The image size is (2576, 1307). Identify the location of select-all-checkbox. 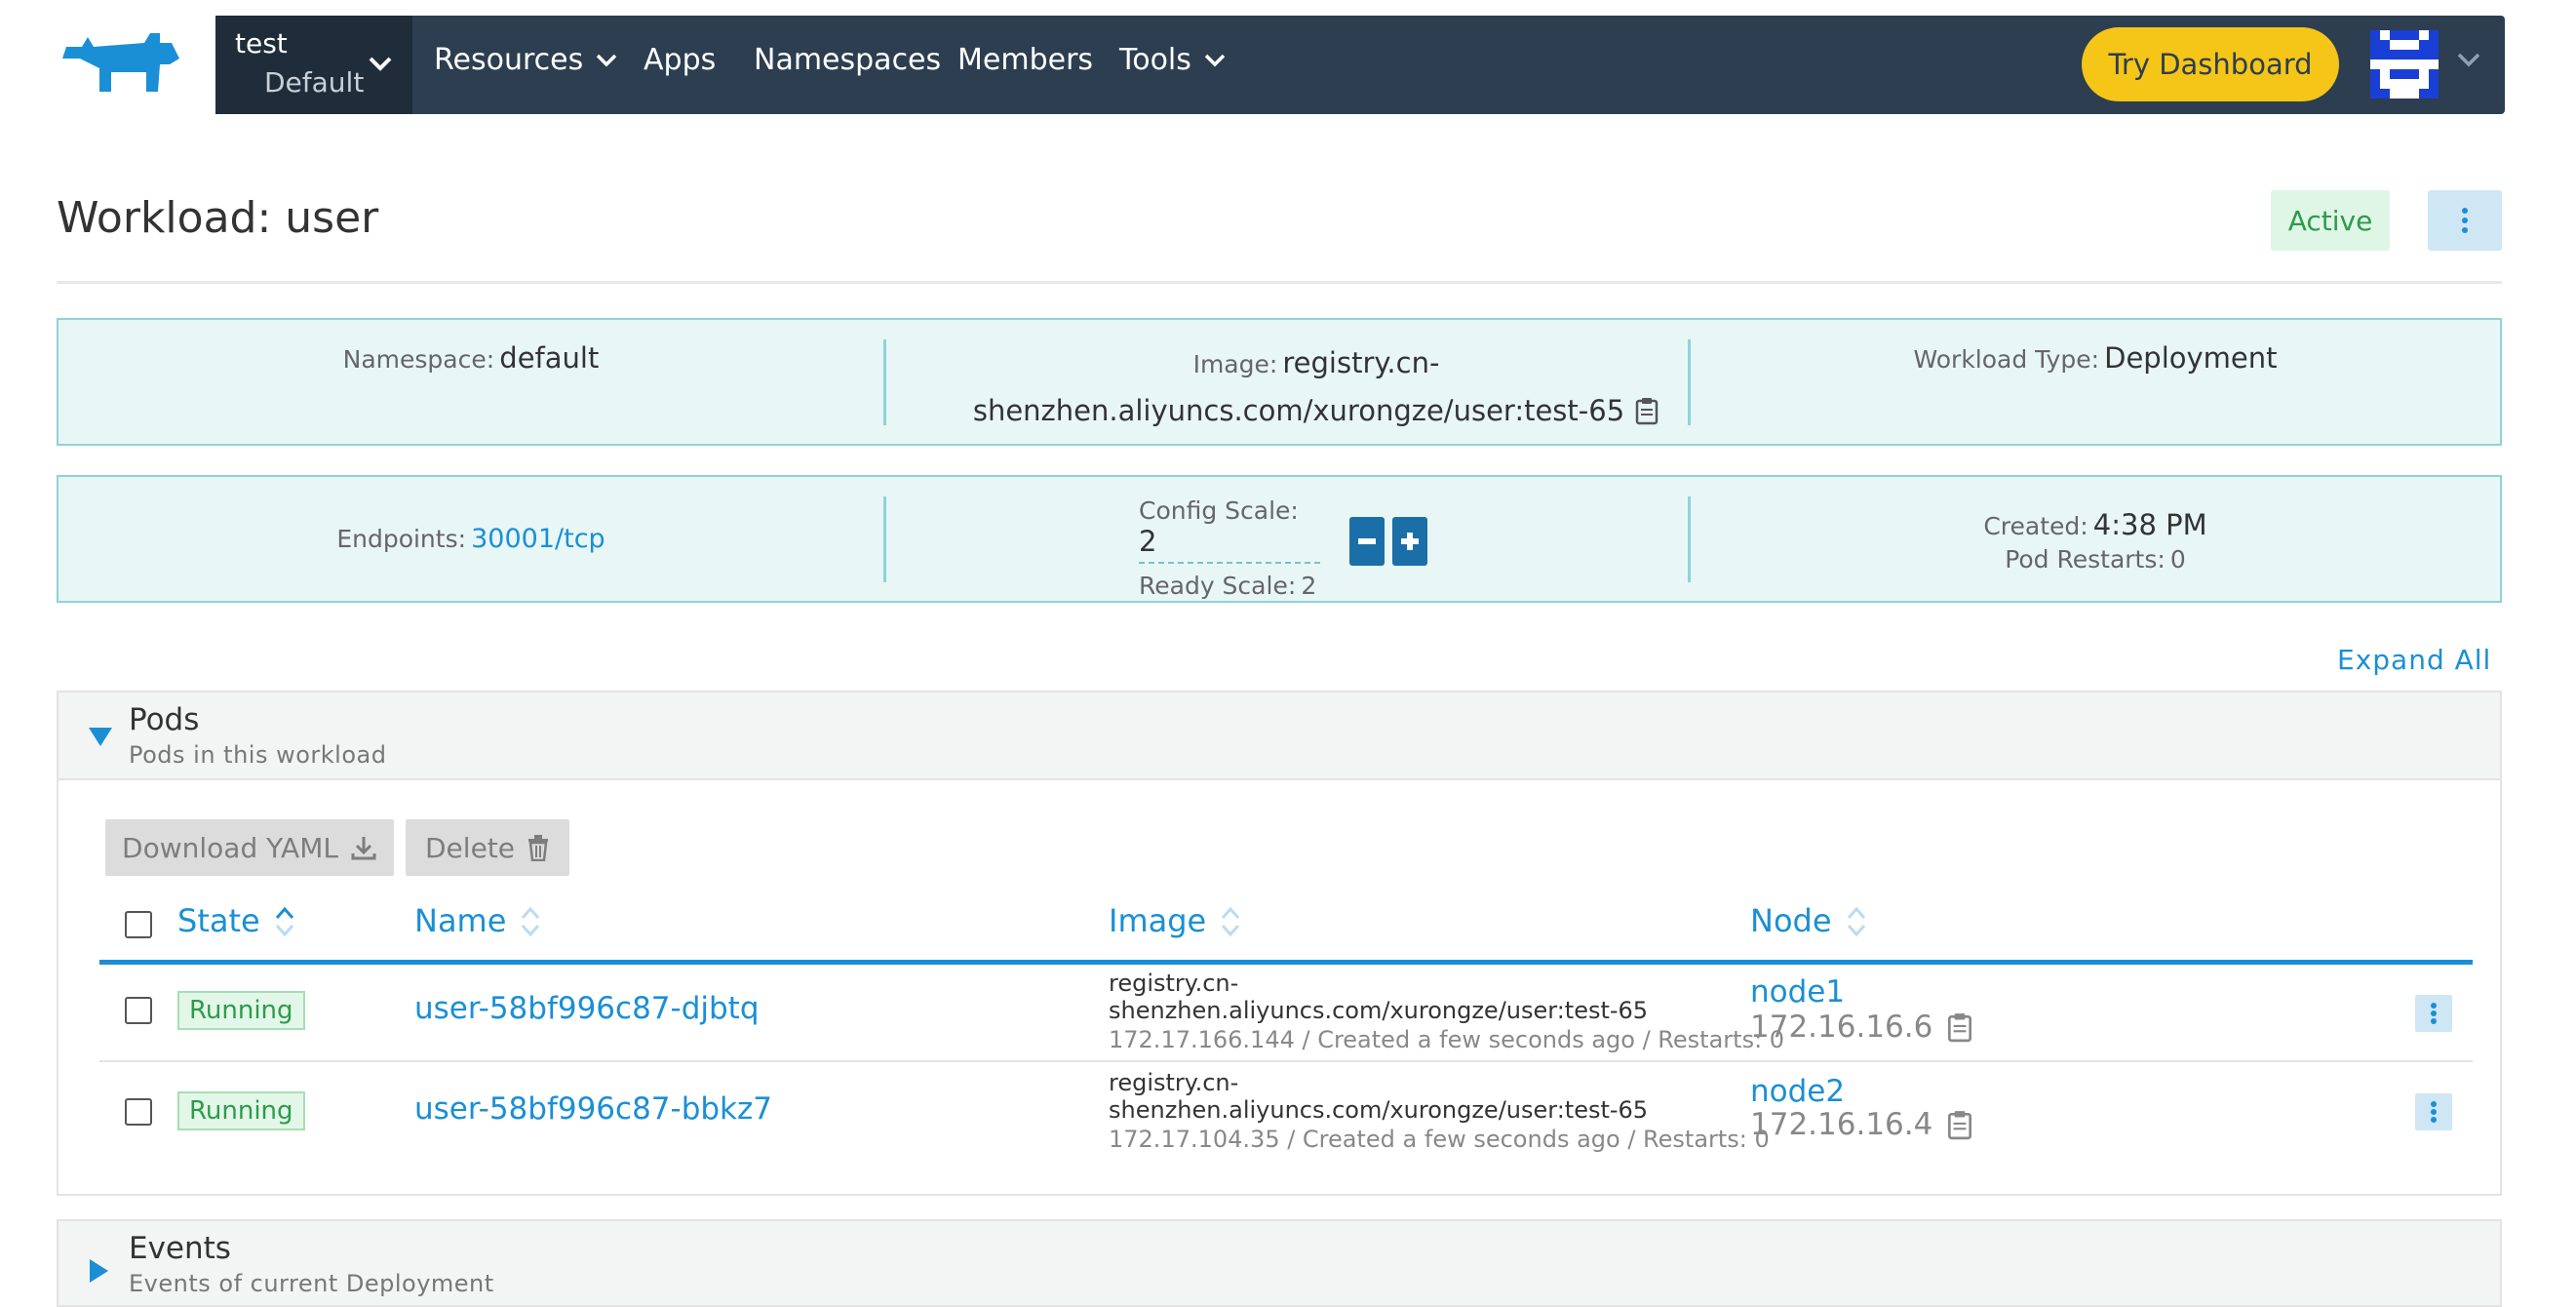
(138, 924).